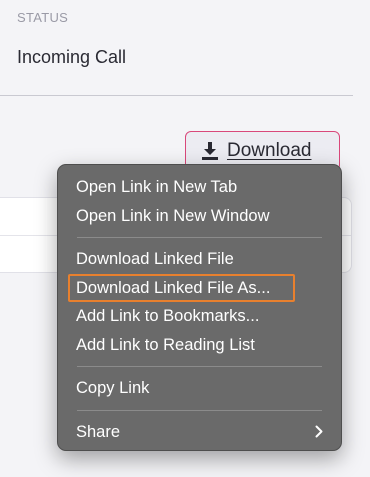 This screenshot has height=477, width=370. I want to click on menu-item-add-to-reading-list: Add Link to Reading List, so click(199, 345).